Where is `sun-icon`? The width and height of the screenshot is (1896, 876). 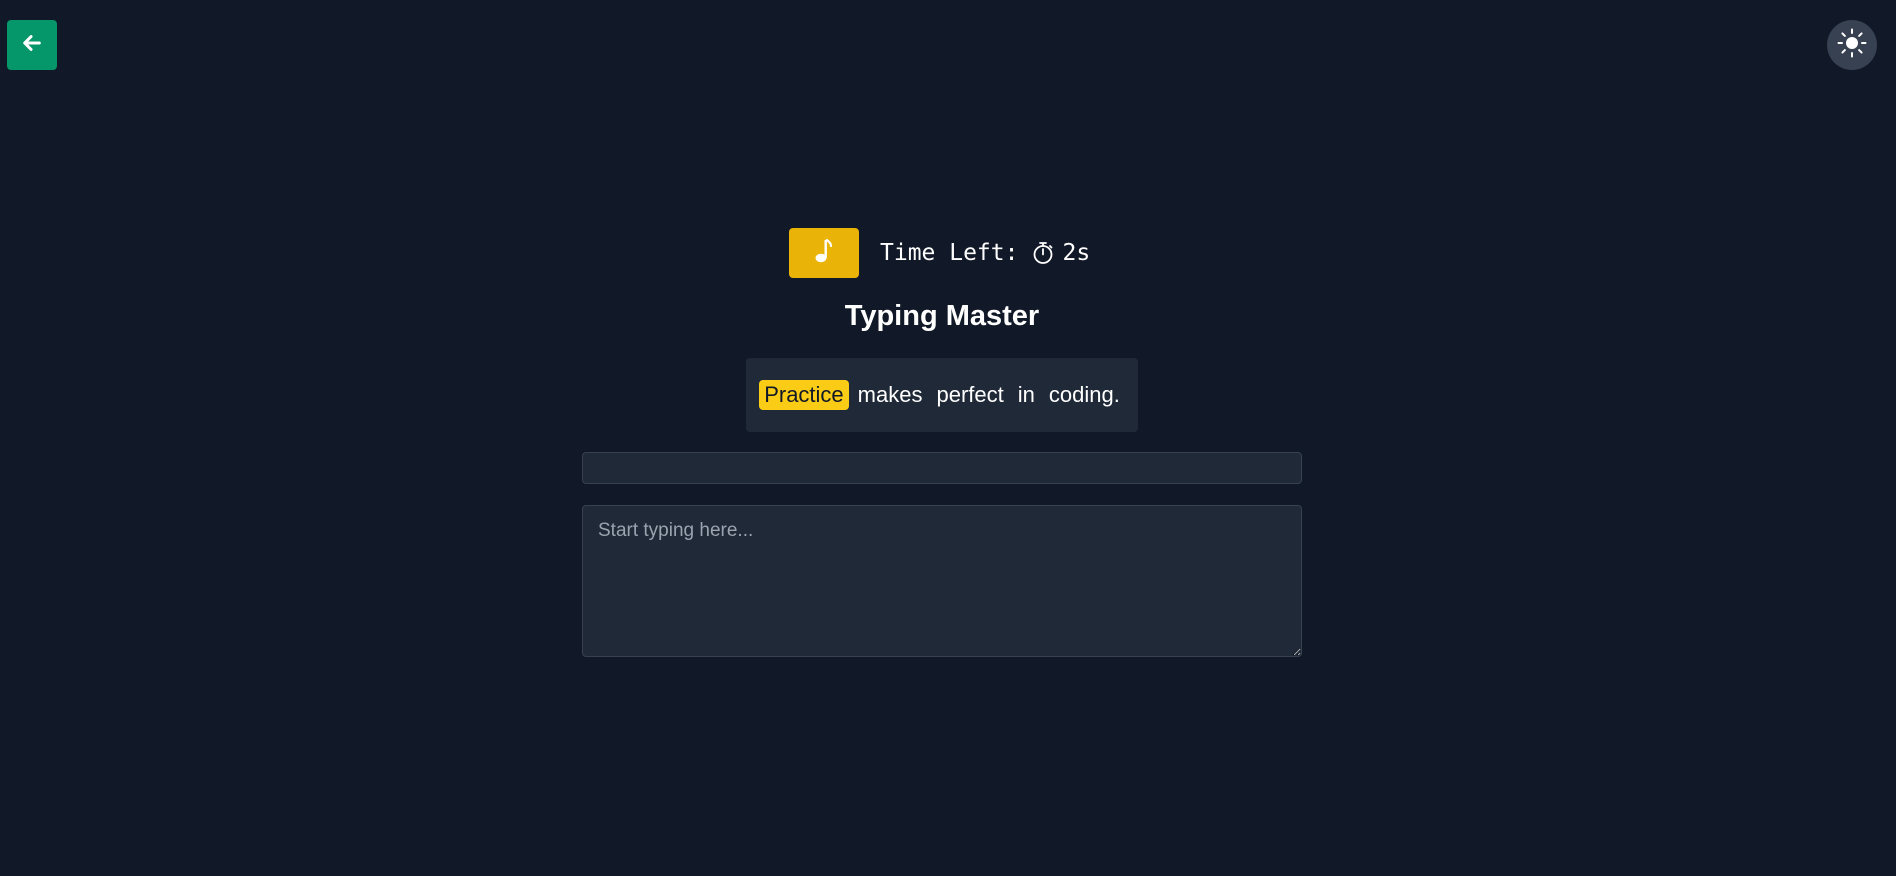
sun-icon is located at coordinates (1852, 45).